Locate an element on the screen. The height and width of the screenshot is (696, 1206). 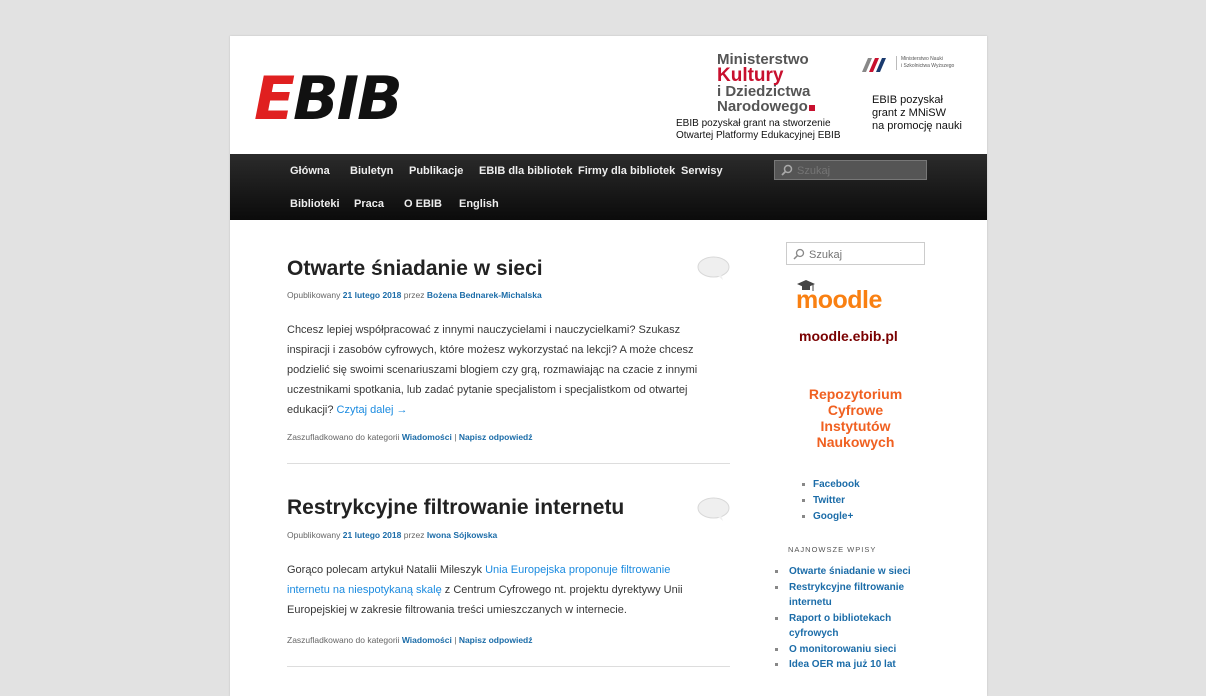
nav-search-input is located at coordinates (859, 171).